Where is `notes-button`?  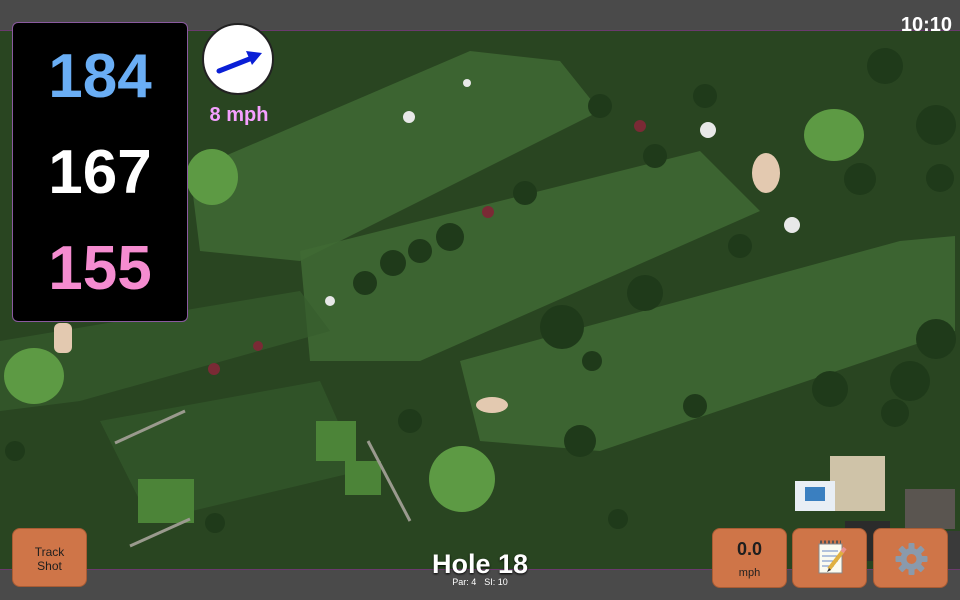
notes-button is located at coordinates (829, 558).